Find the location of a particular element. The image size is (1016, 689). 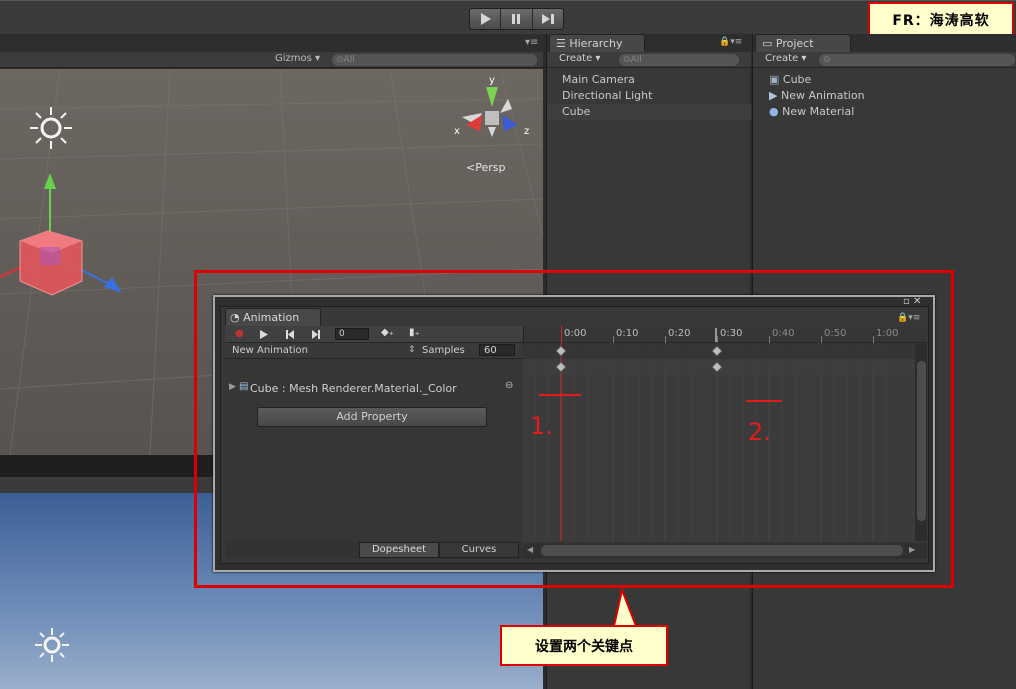

samples-label: Samples is located at coordinates (443, 350).